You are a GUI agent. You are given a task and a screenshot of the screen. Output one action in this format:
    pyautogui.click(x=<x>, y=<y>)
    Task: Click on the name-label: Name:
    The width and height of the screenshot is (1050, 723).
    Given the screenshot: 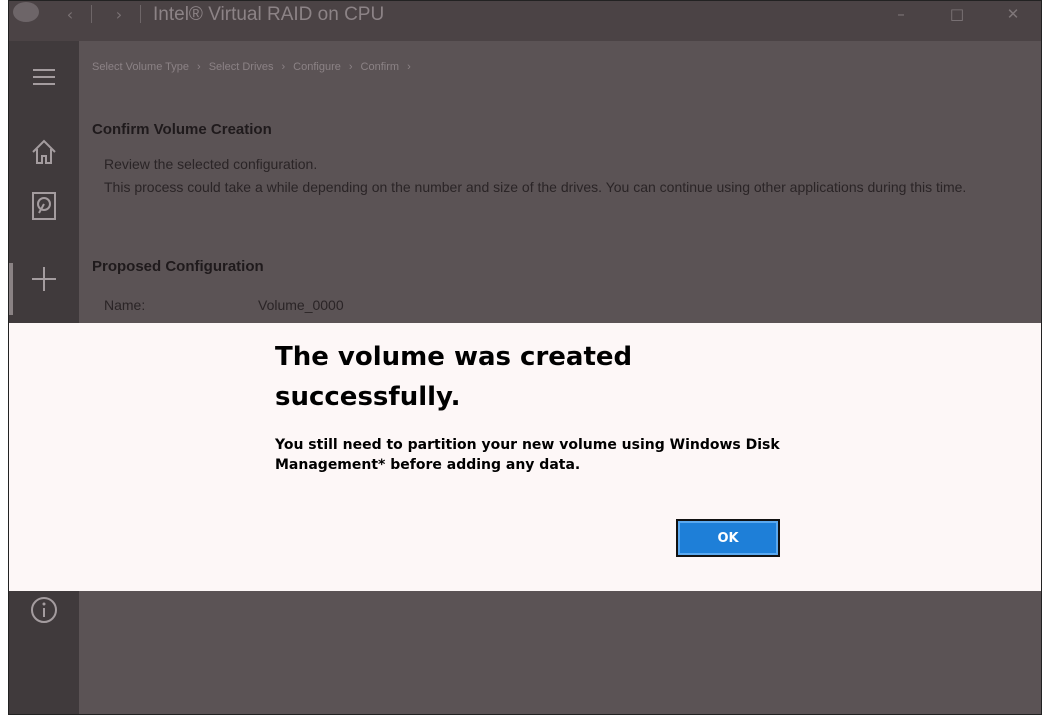 What is the action you would take?
    pyautogui.click(x=125, y=305)
    